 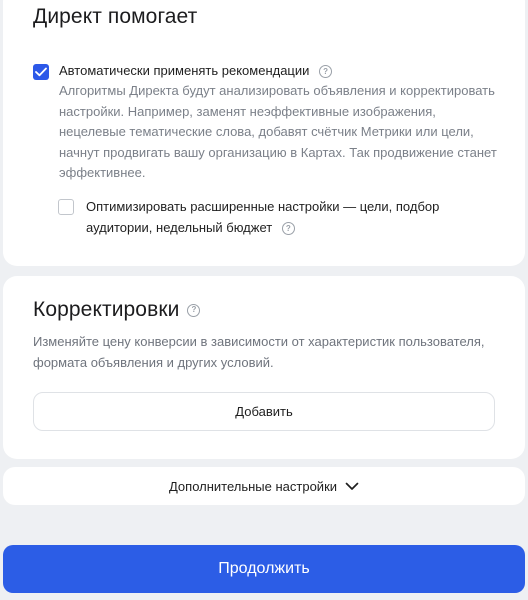 What do you see at coordinates (253, 486) in the screenshot?
I see `more-settings-label: Дополнительные настройки` at bounding box center [253, 486].